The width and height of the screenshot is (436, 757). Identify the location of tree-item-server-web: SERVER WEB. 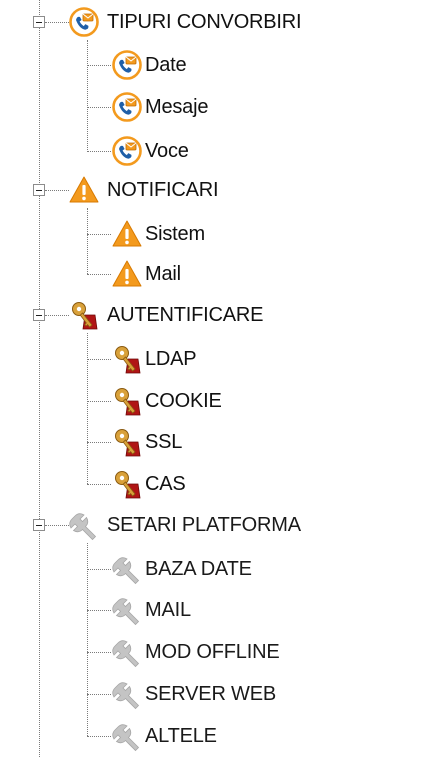
(193, 694).